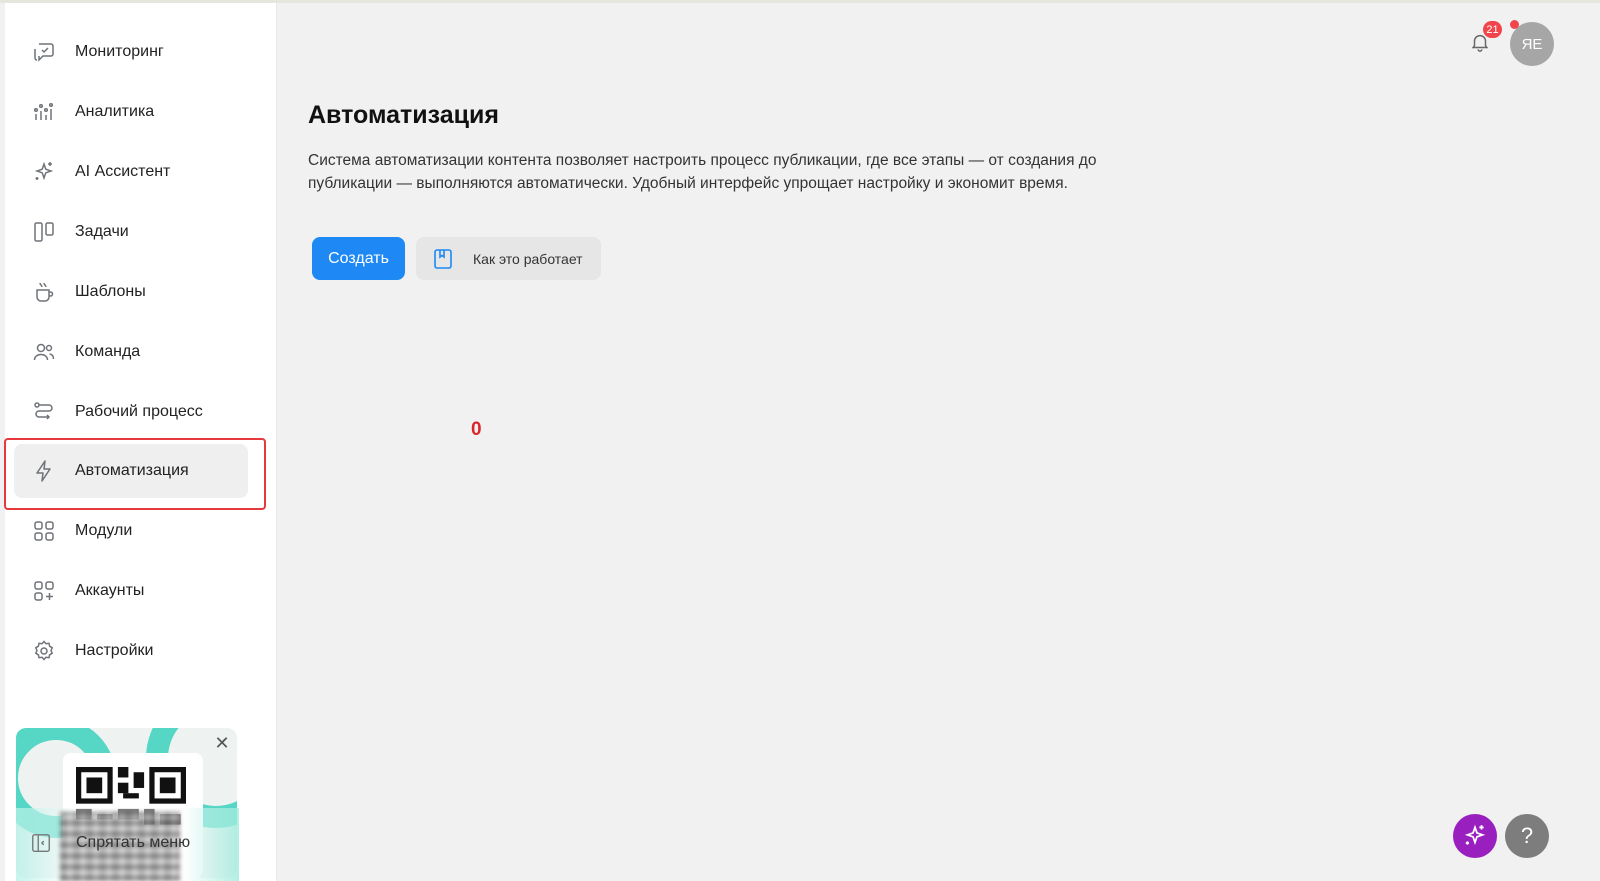 The height and width of the screenshot is (881, 1600). I want to click on sidebar-item-label: Модули, so click(104, 530).